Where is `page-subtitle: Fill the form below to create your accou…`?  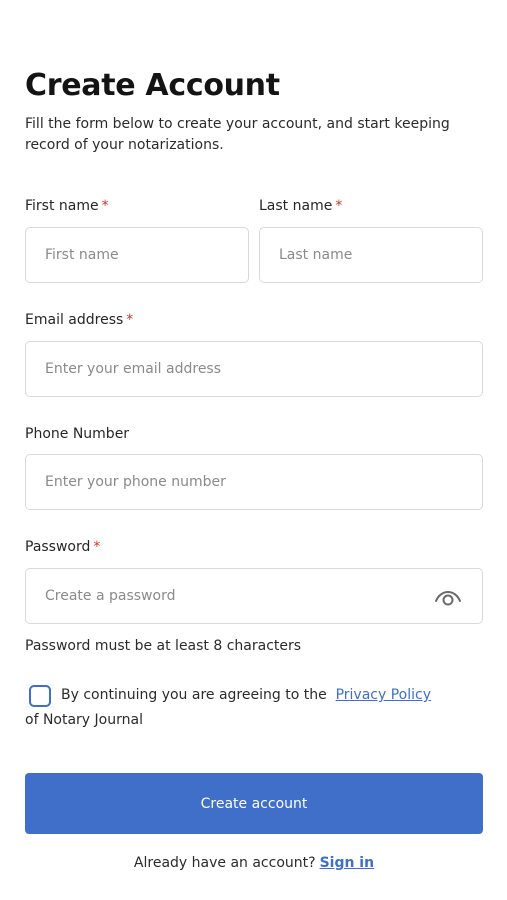 page-subtitle: Fill the form below to create your accou… is located at coordinates (237, 134).